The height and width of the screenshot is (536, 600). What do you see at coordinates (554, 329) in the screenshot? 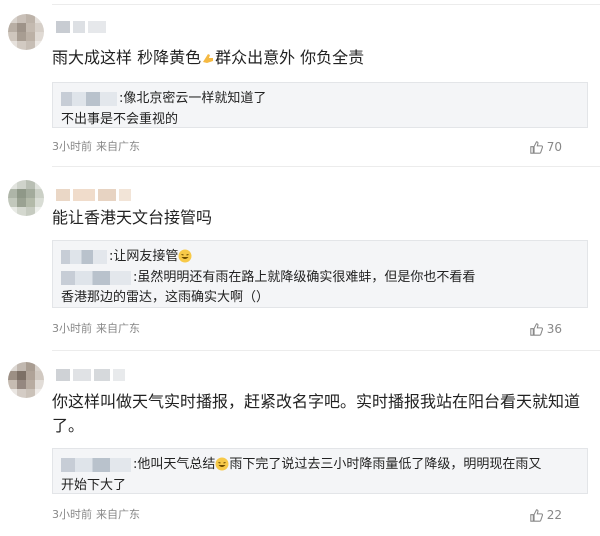
I see `like-count: 36` at bounding box center [554, 329].